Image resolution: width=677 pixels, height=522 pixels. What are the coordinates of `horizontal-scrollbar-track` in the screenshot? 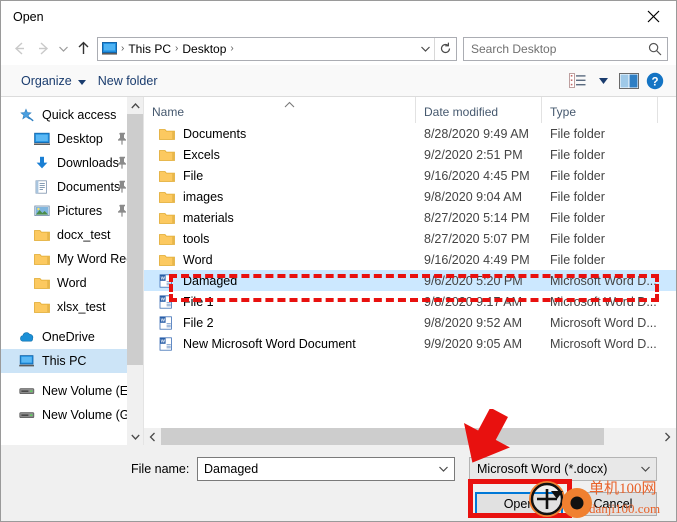 It's located at (410, 436).